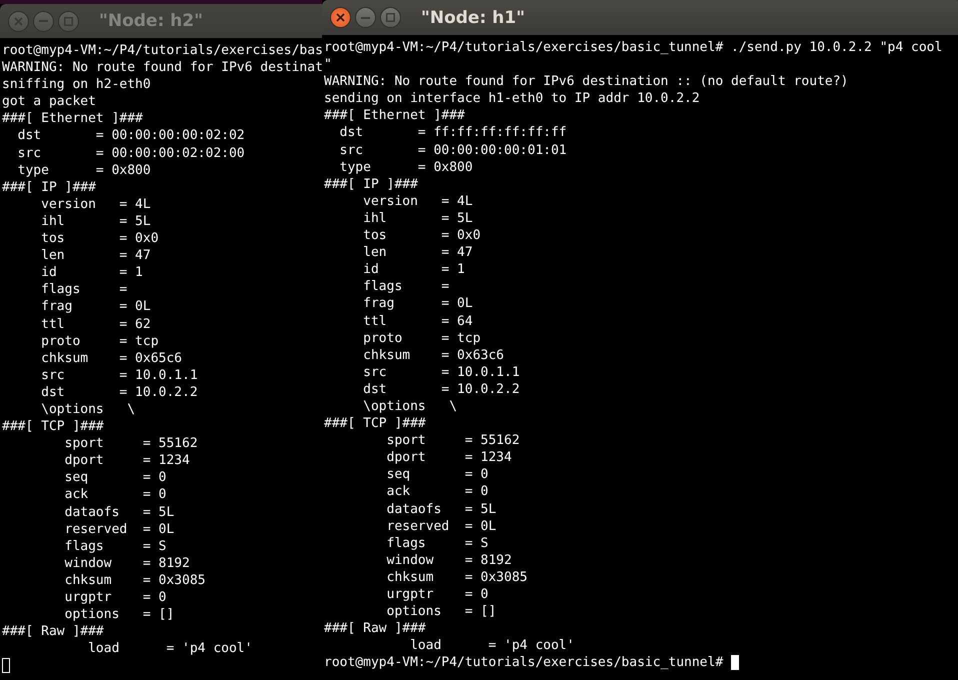 This screenshot has height=680, width=958. I want to click on terminal-line: ttl = 62, so click(95, 324).